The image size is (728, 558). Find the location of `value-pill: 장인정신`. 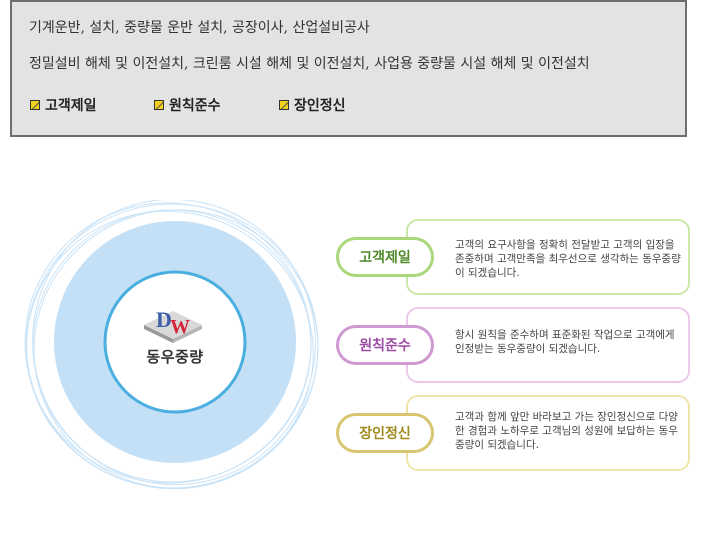

value-pill: 장인정신 is located at coordinates (385, 433).